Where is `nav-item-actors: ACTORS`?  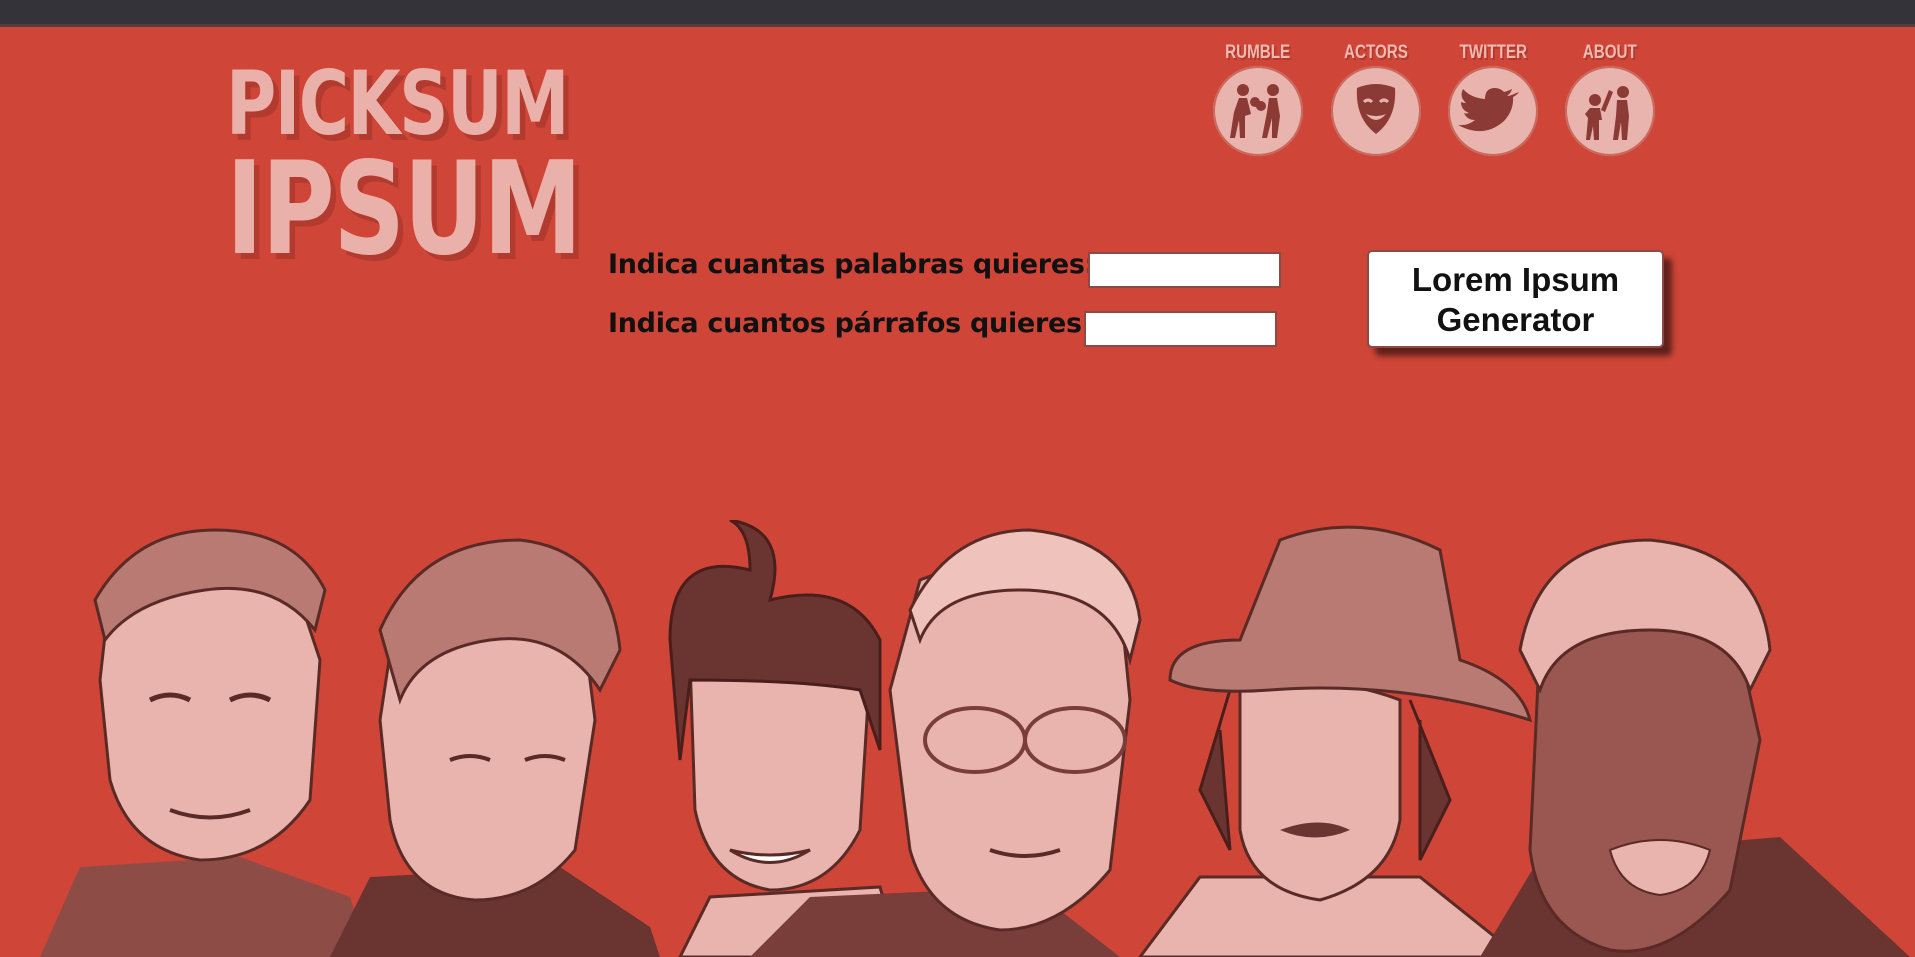 nav-item-actors: ACTORS is located at coordinates (1376, 99).